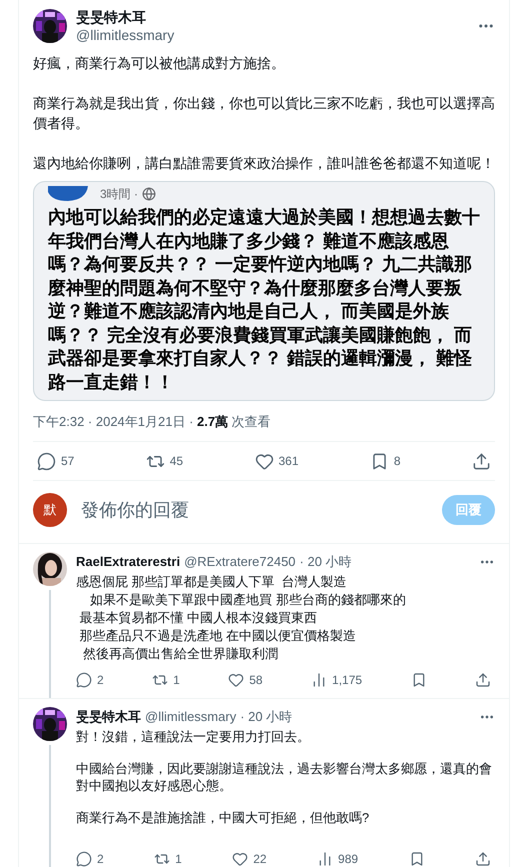  Describe the element at coordinates (67, 461) in the screenshot. I see `action-count: 57` at that location.